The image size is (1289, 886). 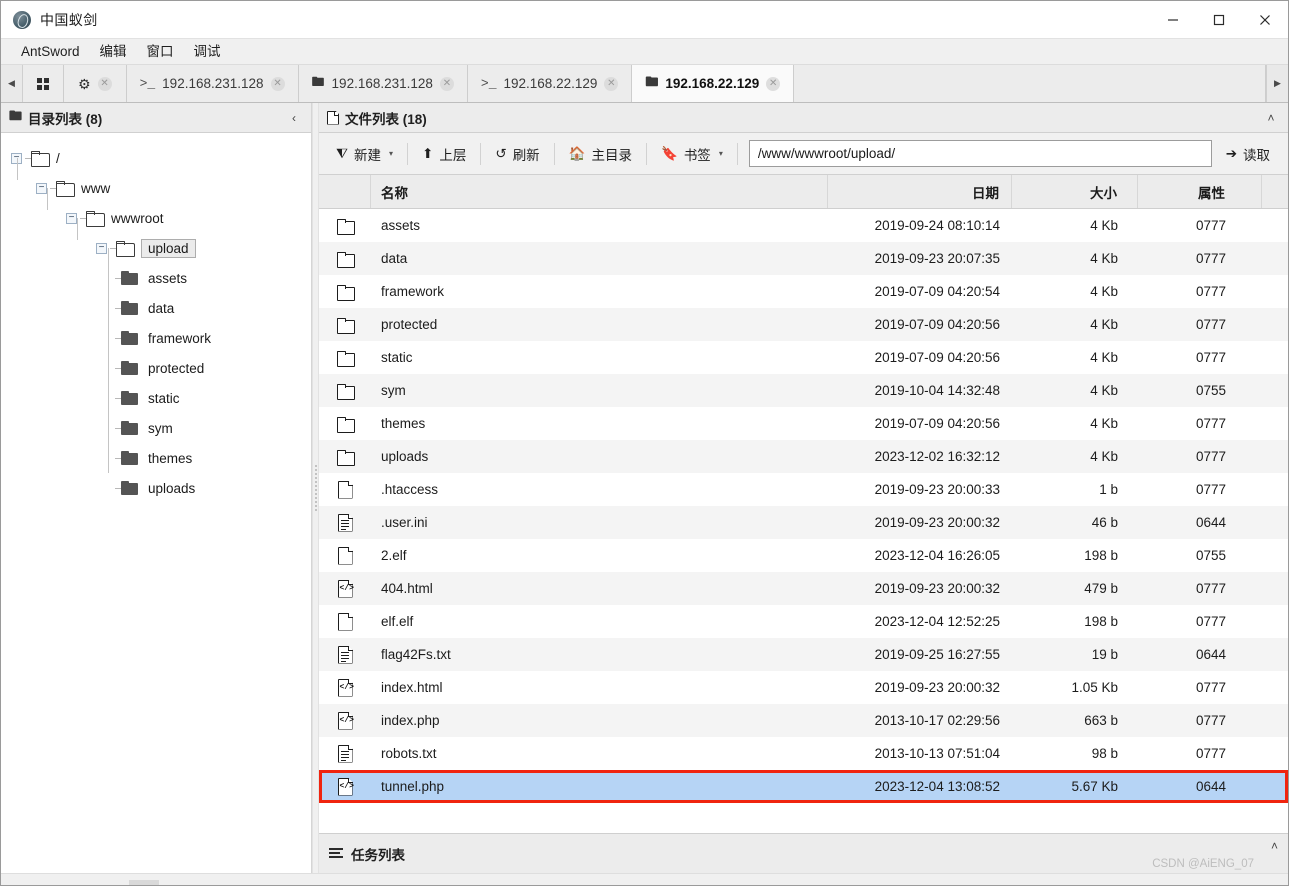 I want to click on new-button: ⧨ 新建 ▾, so click(x=364, y=154).